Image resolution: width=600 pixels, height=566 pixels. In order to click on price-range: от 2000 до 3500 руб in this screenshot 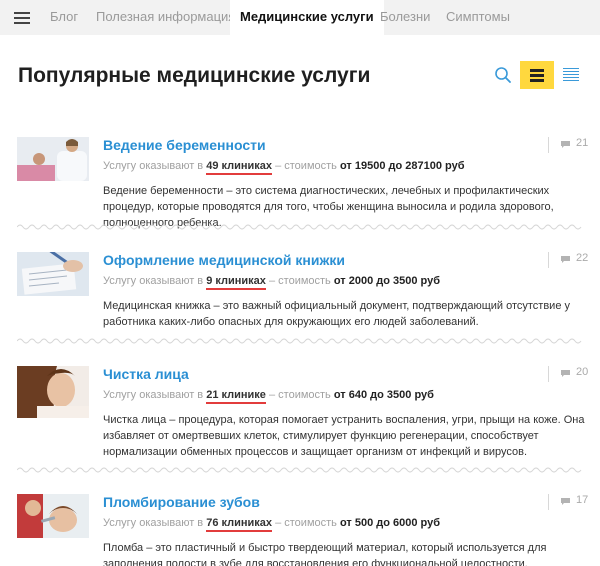, I will do `click(387, 281)`.